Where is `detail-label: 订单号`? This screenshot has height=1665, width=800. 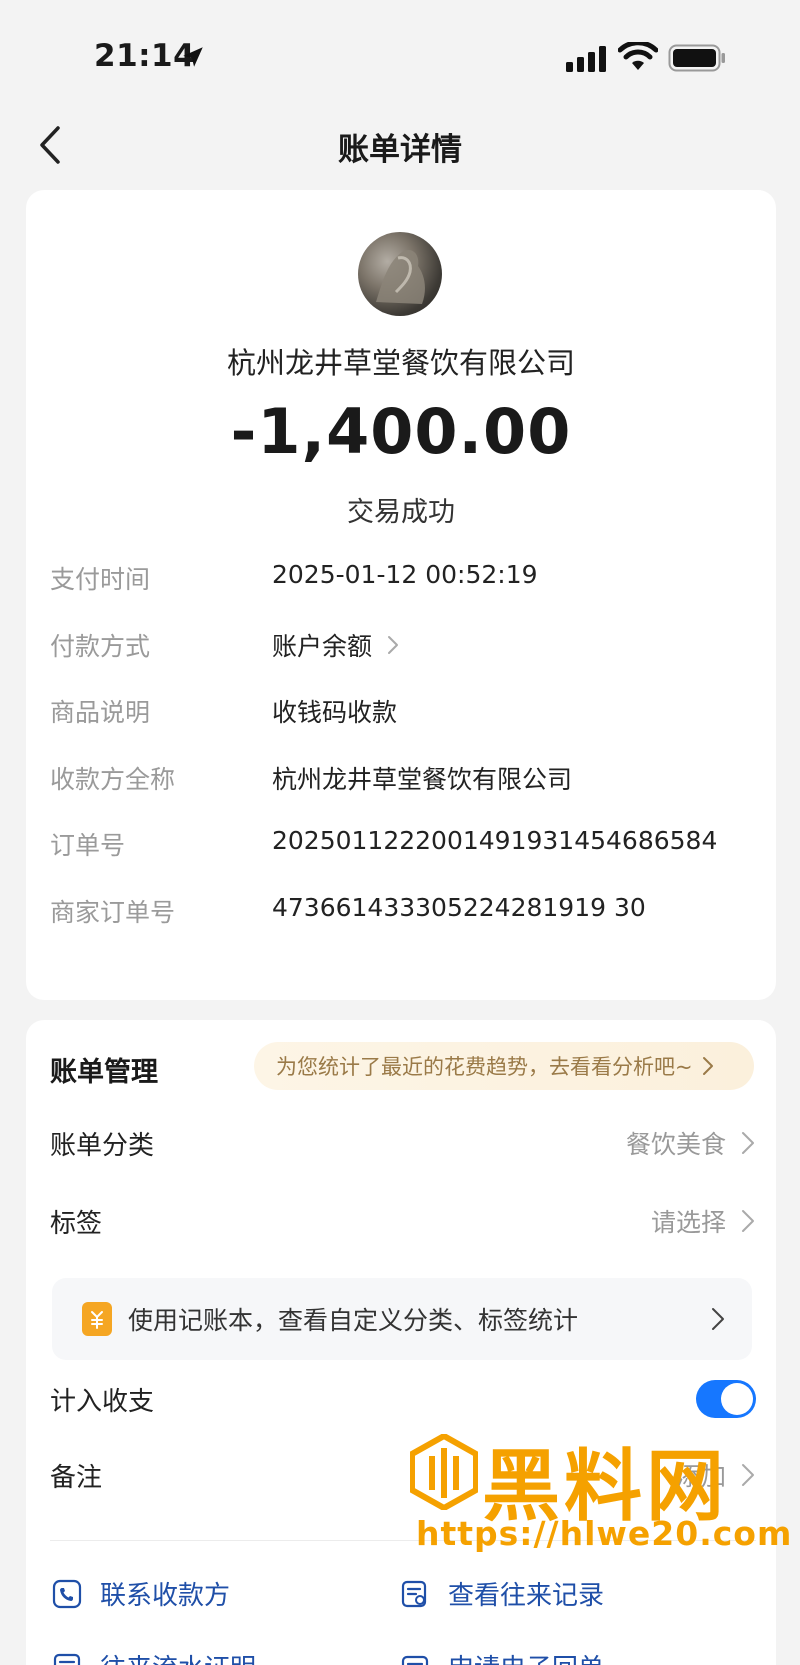 detail-label: 订单号 is located at coordinates (88, 845).